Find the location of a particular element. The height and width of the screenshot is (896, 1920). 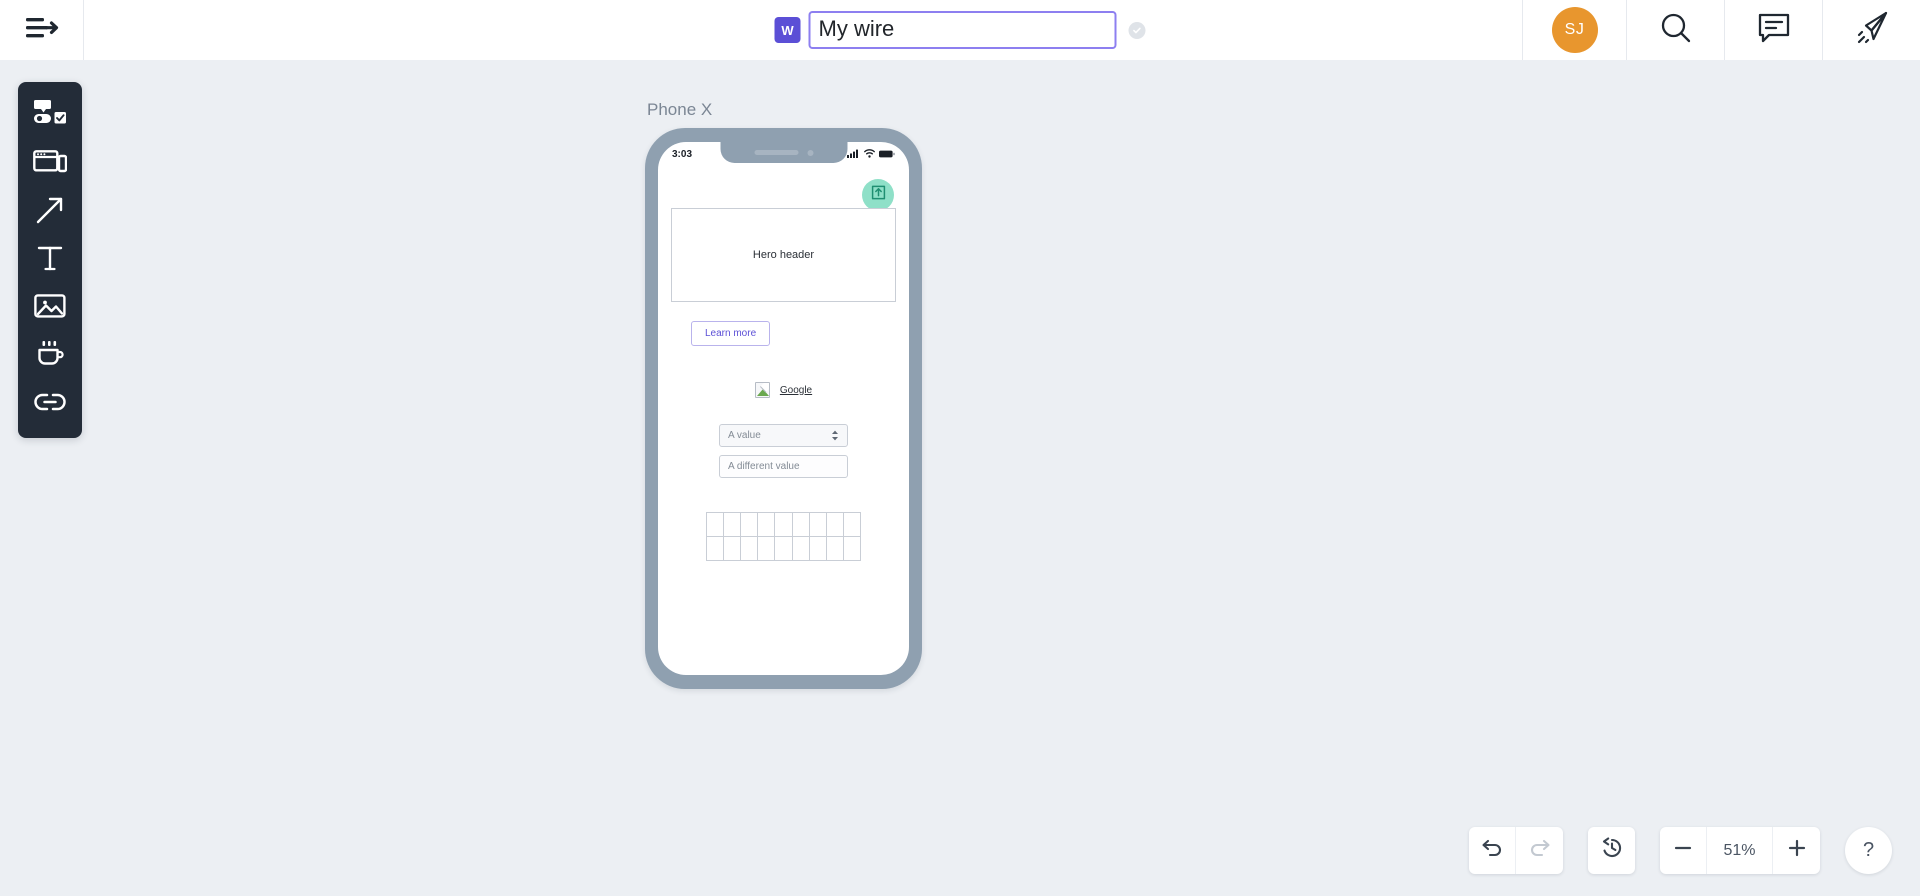

avatar: SJ is located at coordinates (1574, 30).